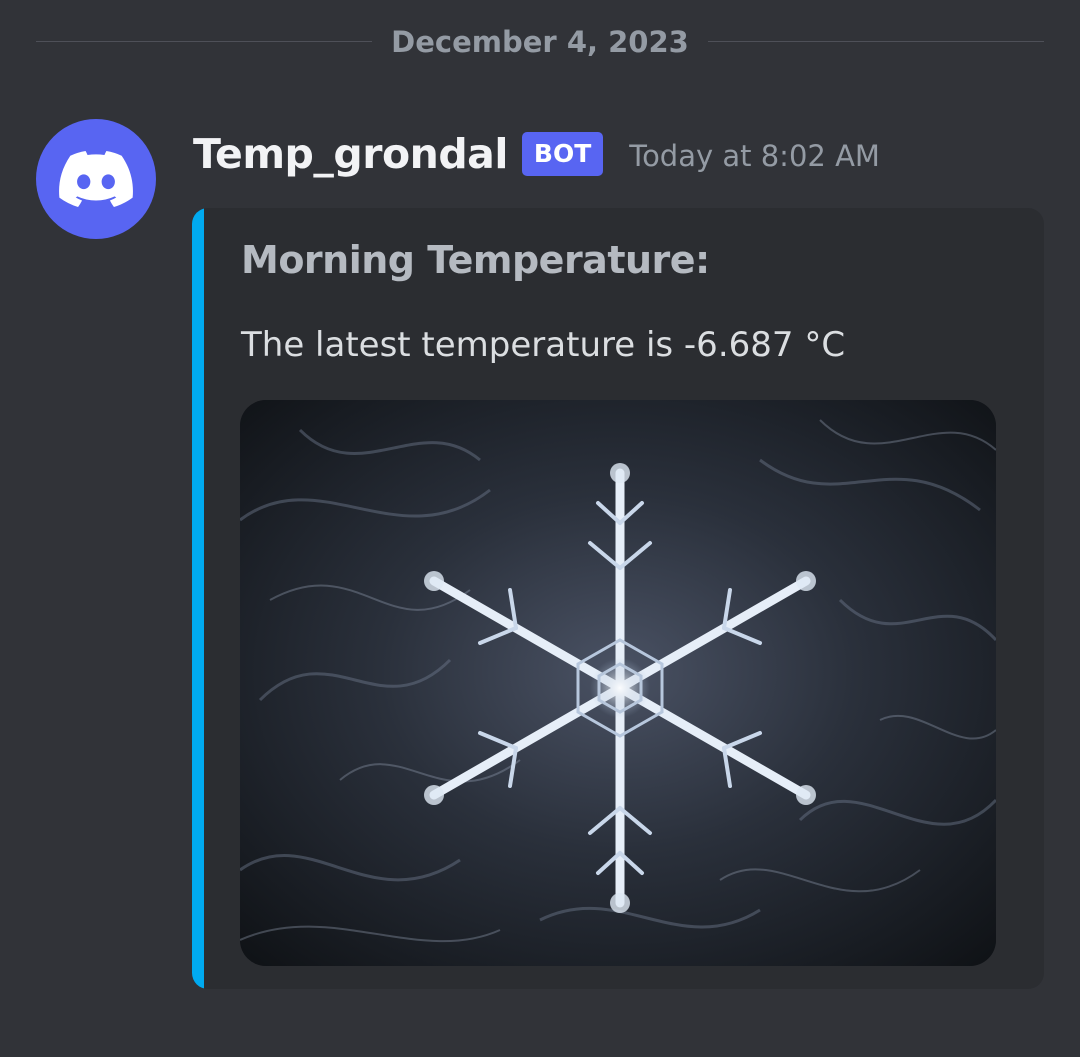 The width and height of the screenshot is (1080, 1057). What do you see at coordinates (198, 598) in the screenshot?
I see `embed-accent-bar` at bounding box center [198, 598].